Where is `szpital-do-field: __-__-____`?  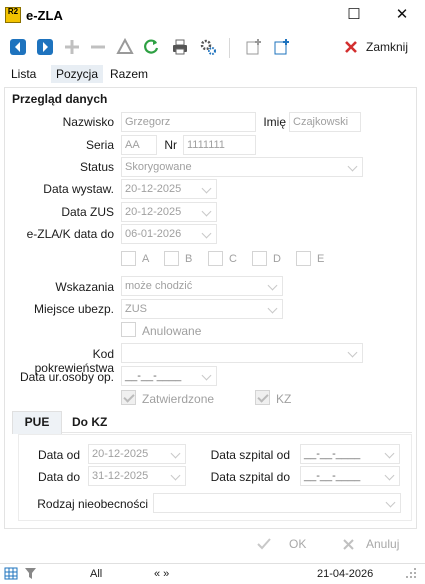
szpital-do-field: __-__-____ is located at coordinates (350, 476).